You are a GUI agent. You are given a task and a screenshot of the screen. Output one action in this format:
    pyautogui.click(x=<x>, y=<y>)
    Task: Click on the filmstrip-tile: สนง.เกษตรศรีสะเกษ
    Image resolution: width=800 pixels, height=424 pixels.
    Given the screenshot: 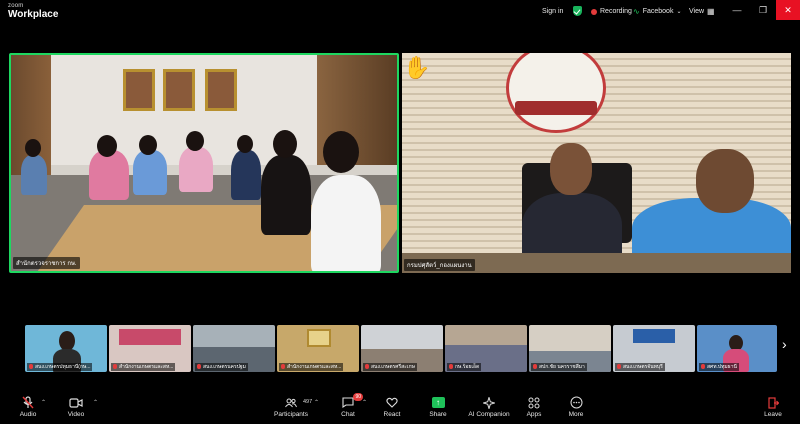 What is the action you would take?
    pyautogui.click(x=402, y=348)
    